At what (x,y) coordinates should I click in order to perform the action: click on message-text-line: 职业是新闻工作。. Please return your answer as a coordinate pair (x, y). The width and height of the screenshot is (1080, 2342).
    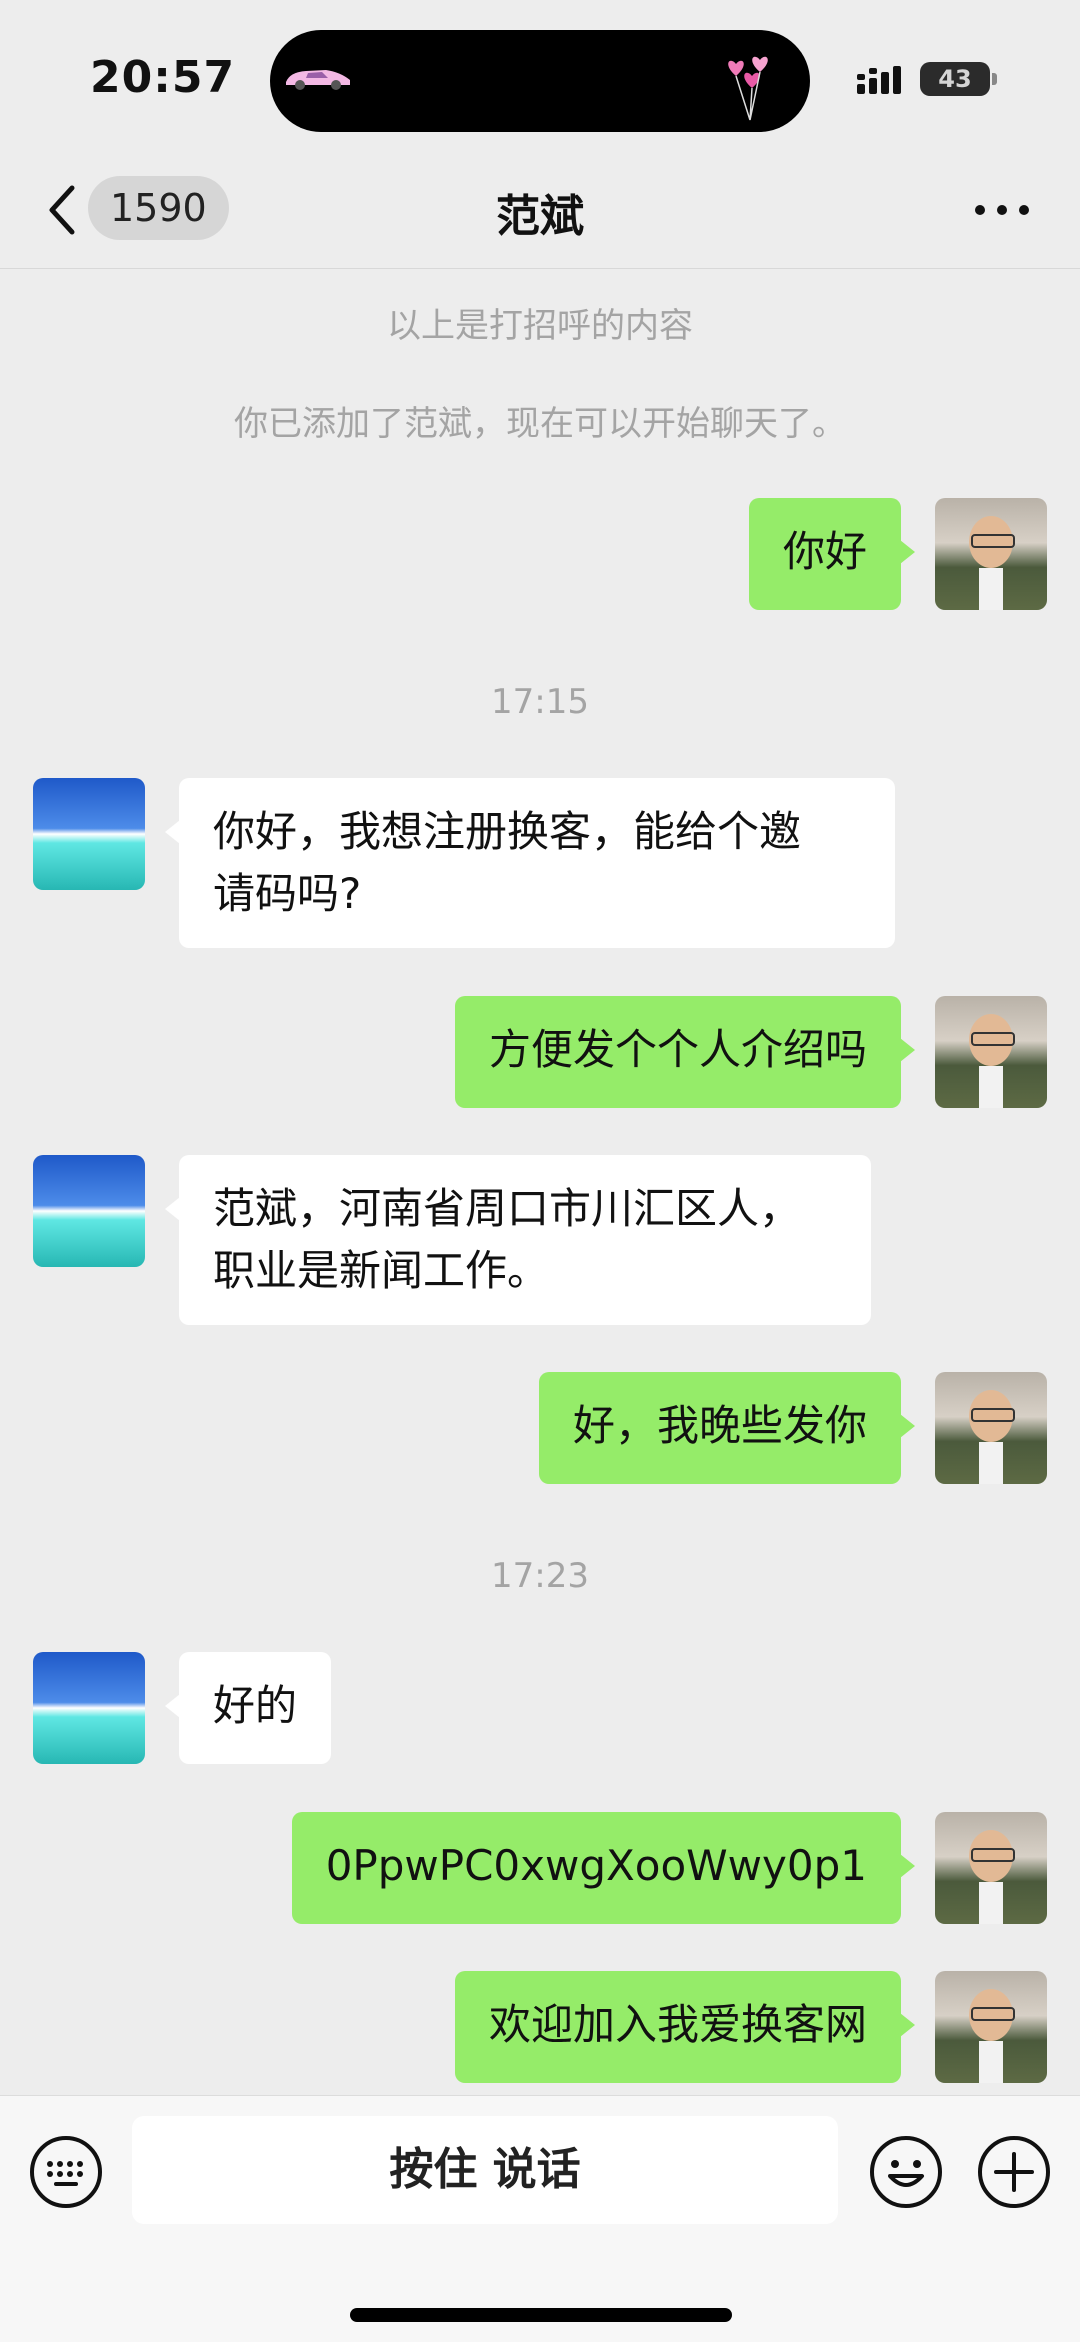
    Looking at the image, I should click on (381, 1270).